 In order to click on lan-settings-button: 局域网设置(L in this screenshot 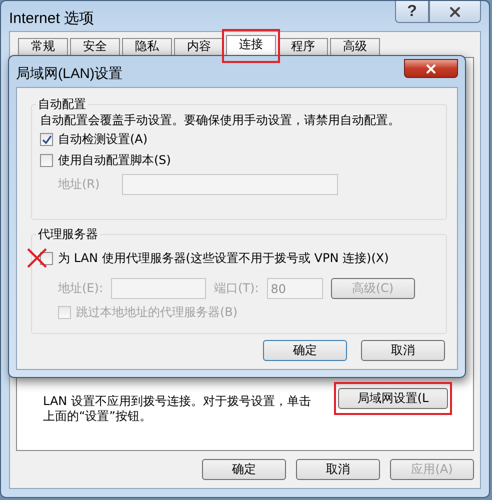, I will do `click(393, 398)`.